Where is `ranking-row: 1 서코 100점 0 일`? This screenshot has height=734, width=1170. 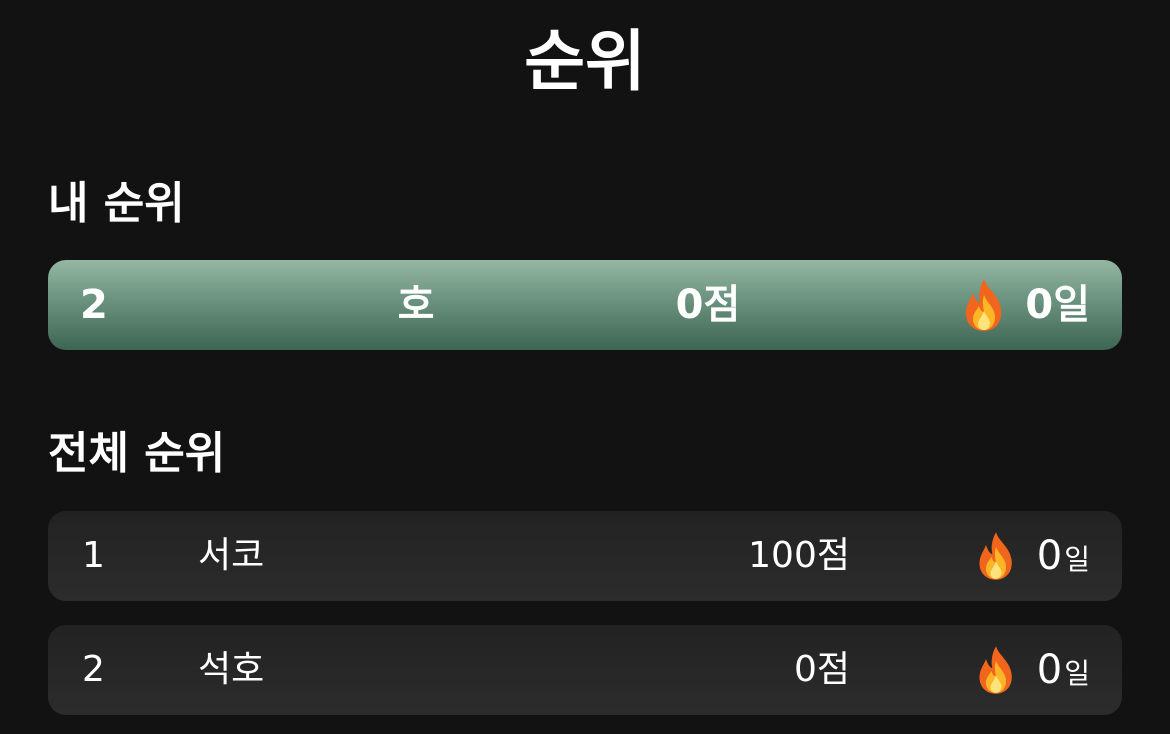 ranking-row: 1 서코 100점 0 일 is located at coordinates (585, 556).